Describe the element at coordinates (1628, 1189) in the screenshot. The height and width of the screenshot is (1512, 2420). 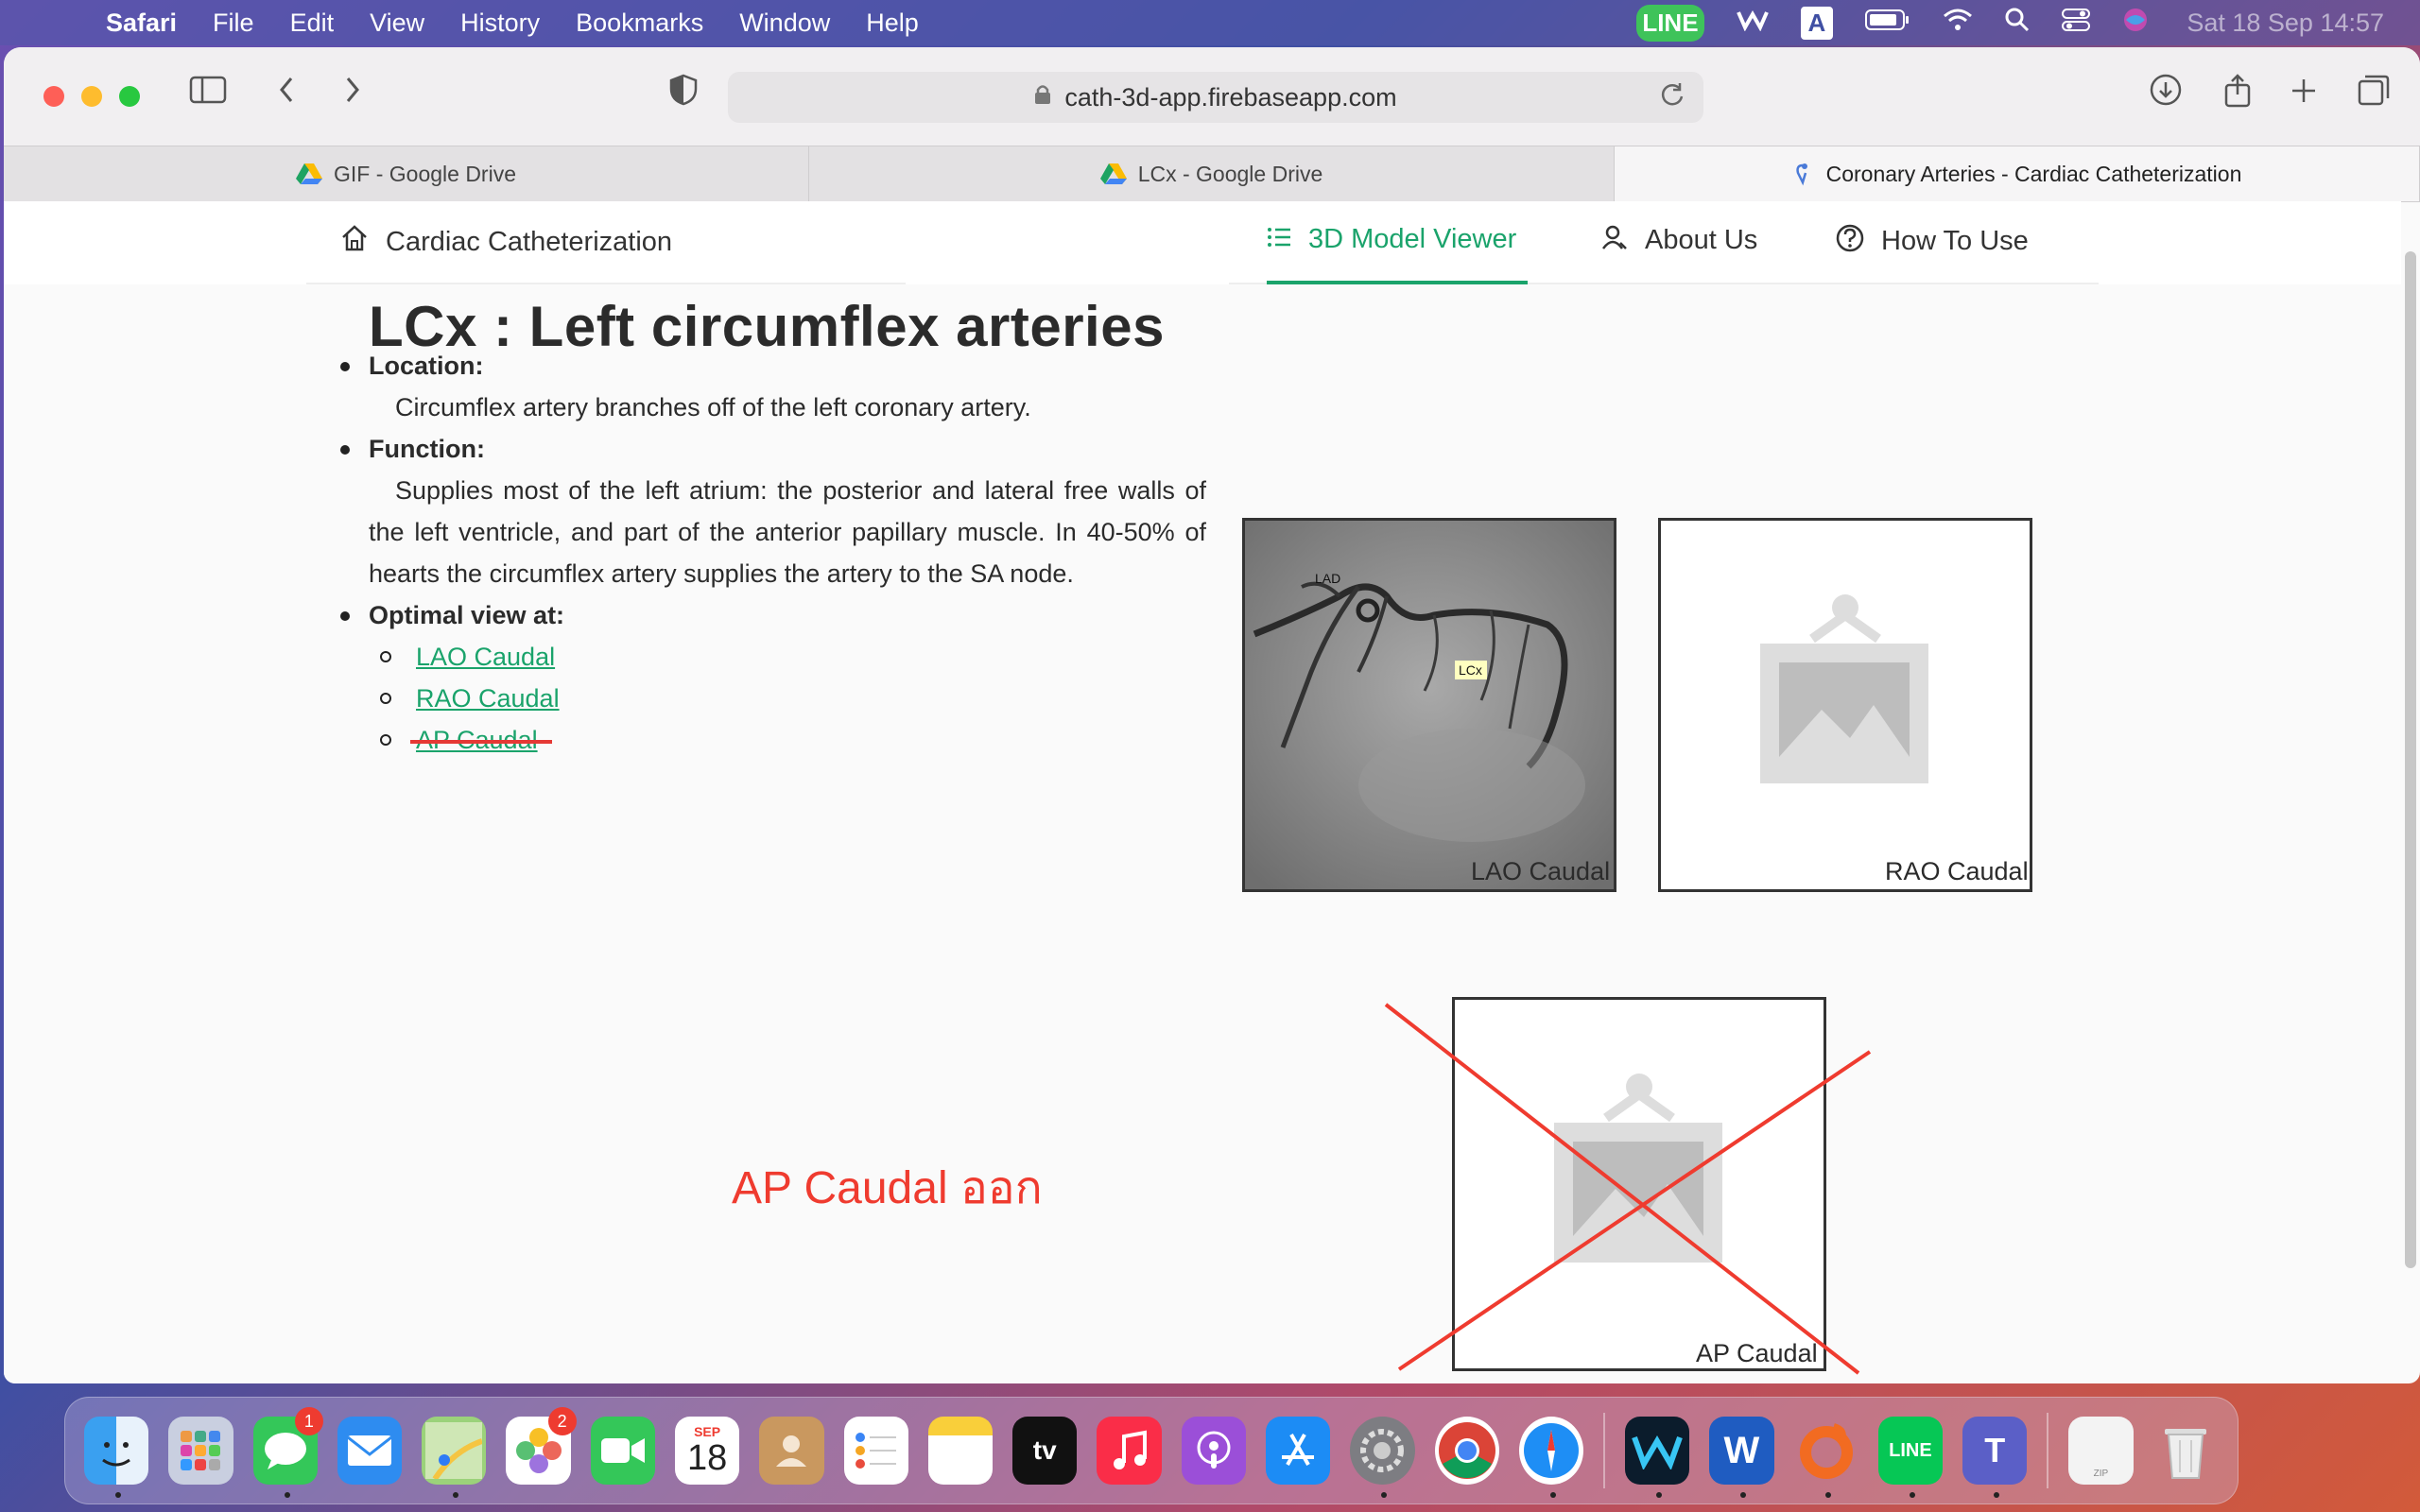
I see `red-x-annotation` at that location.